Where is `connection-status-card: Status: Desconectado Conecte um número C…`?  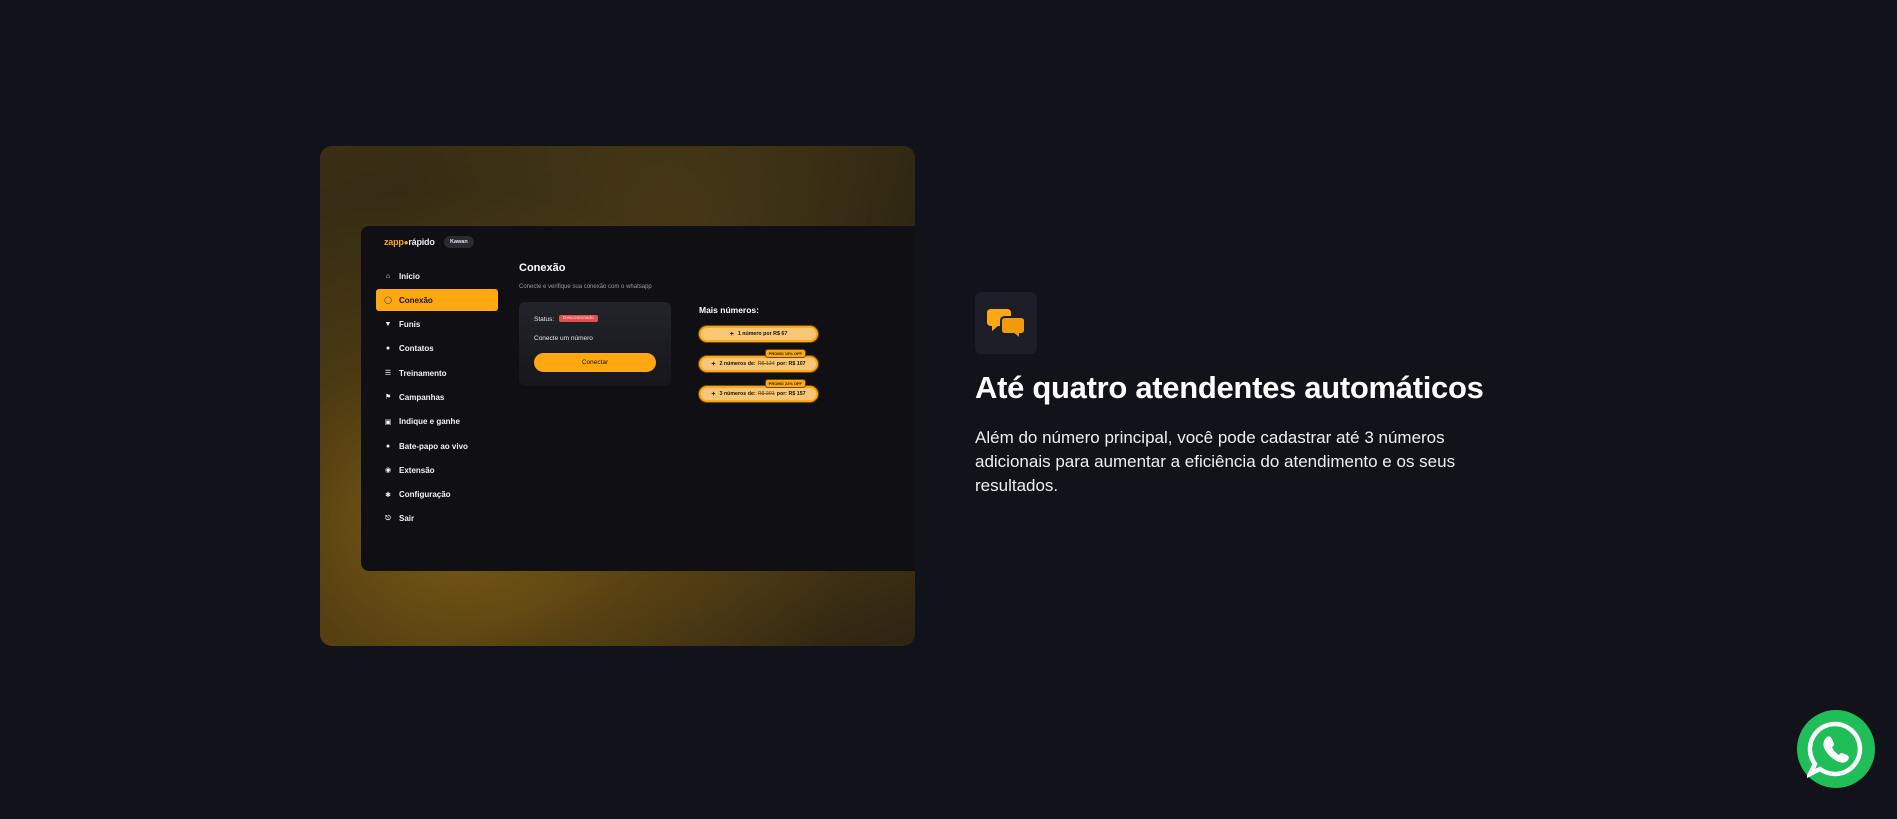 connection-status-card: Status: Desconectado Conecte um número C… is located at coordinates (595, 344).